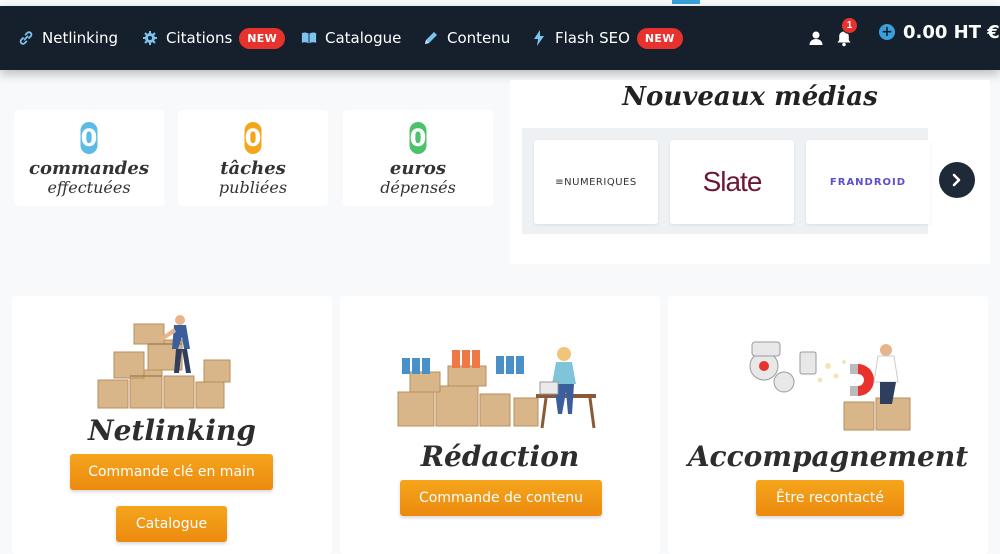  I want to click on link-icon, so click(26, 38).